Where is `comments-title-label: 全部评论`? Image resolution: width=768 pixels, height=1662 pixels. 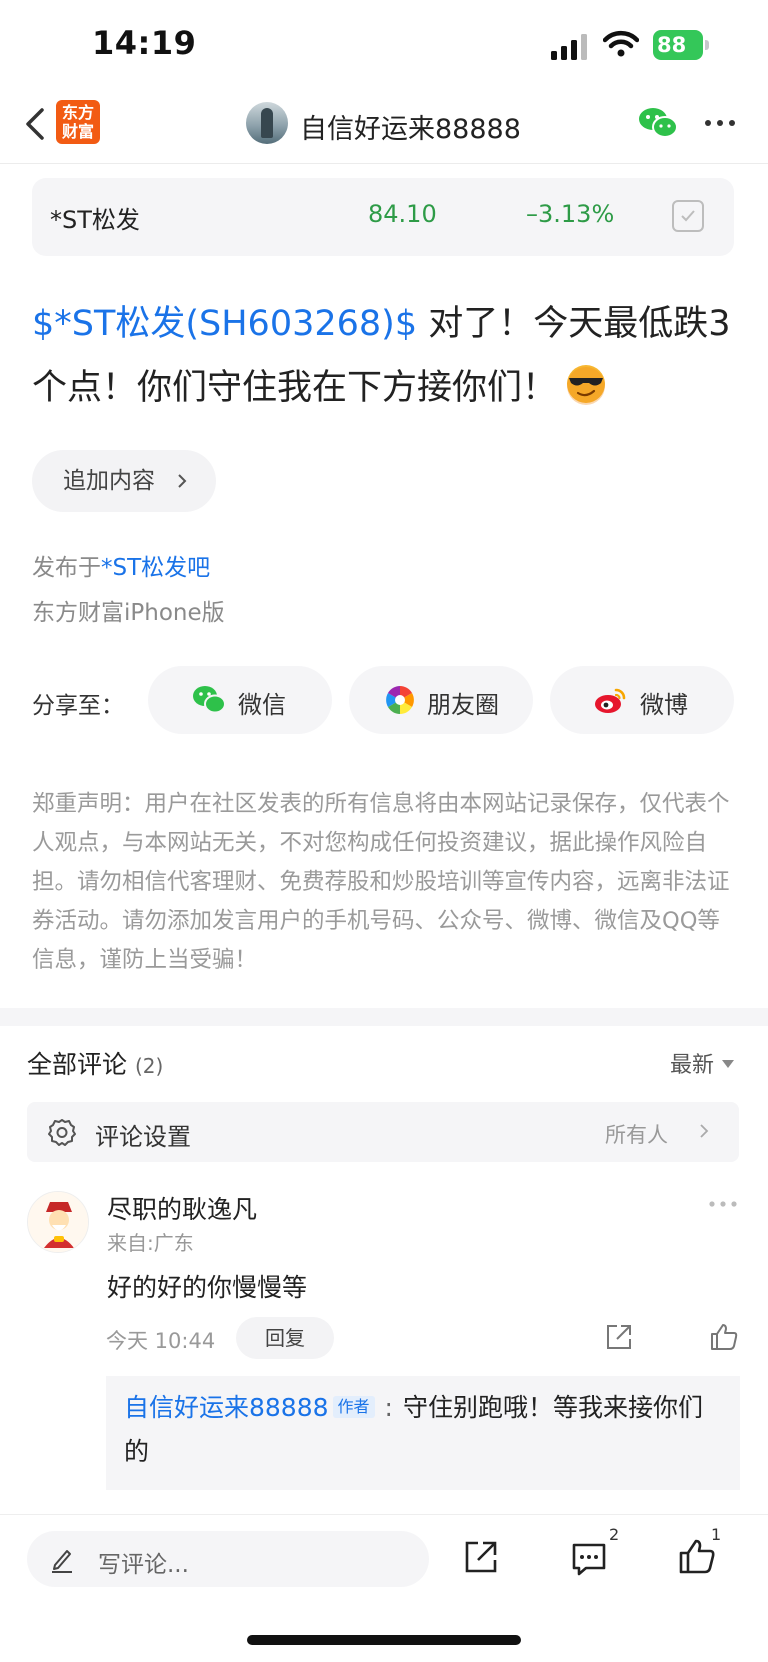
comments-title-label: 全部评论 is located at coordinates (77, 1064).